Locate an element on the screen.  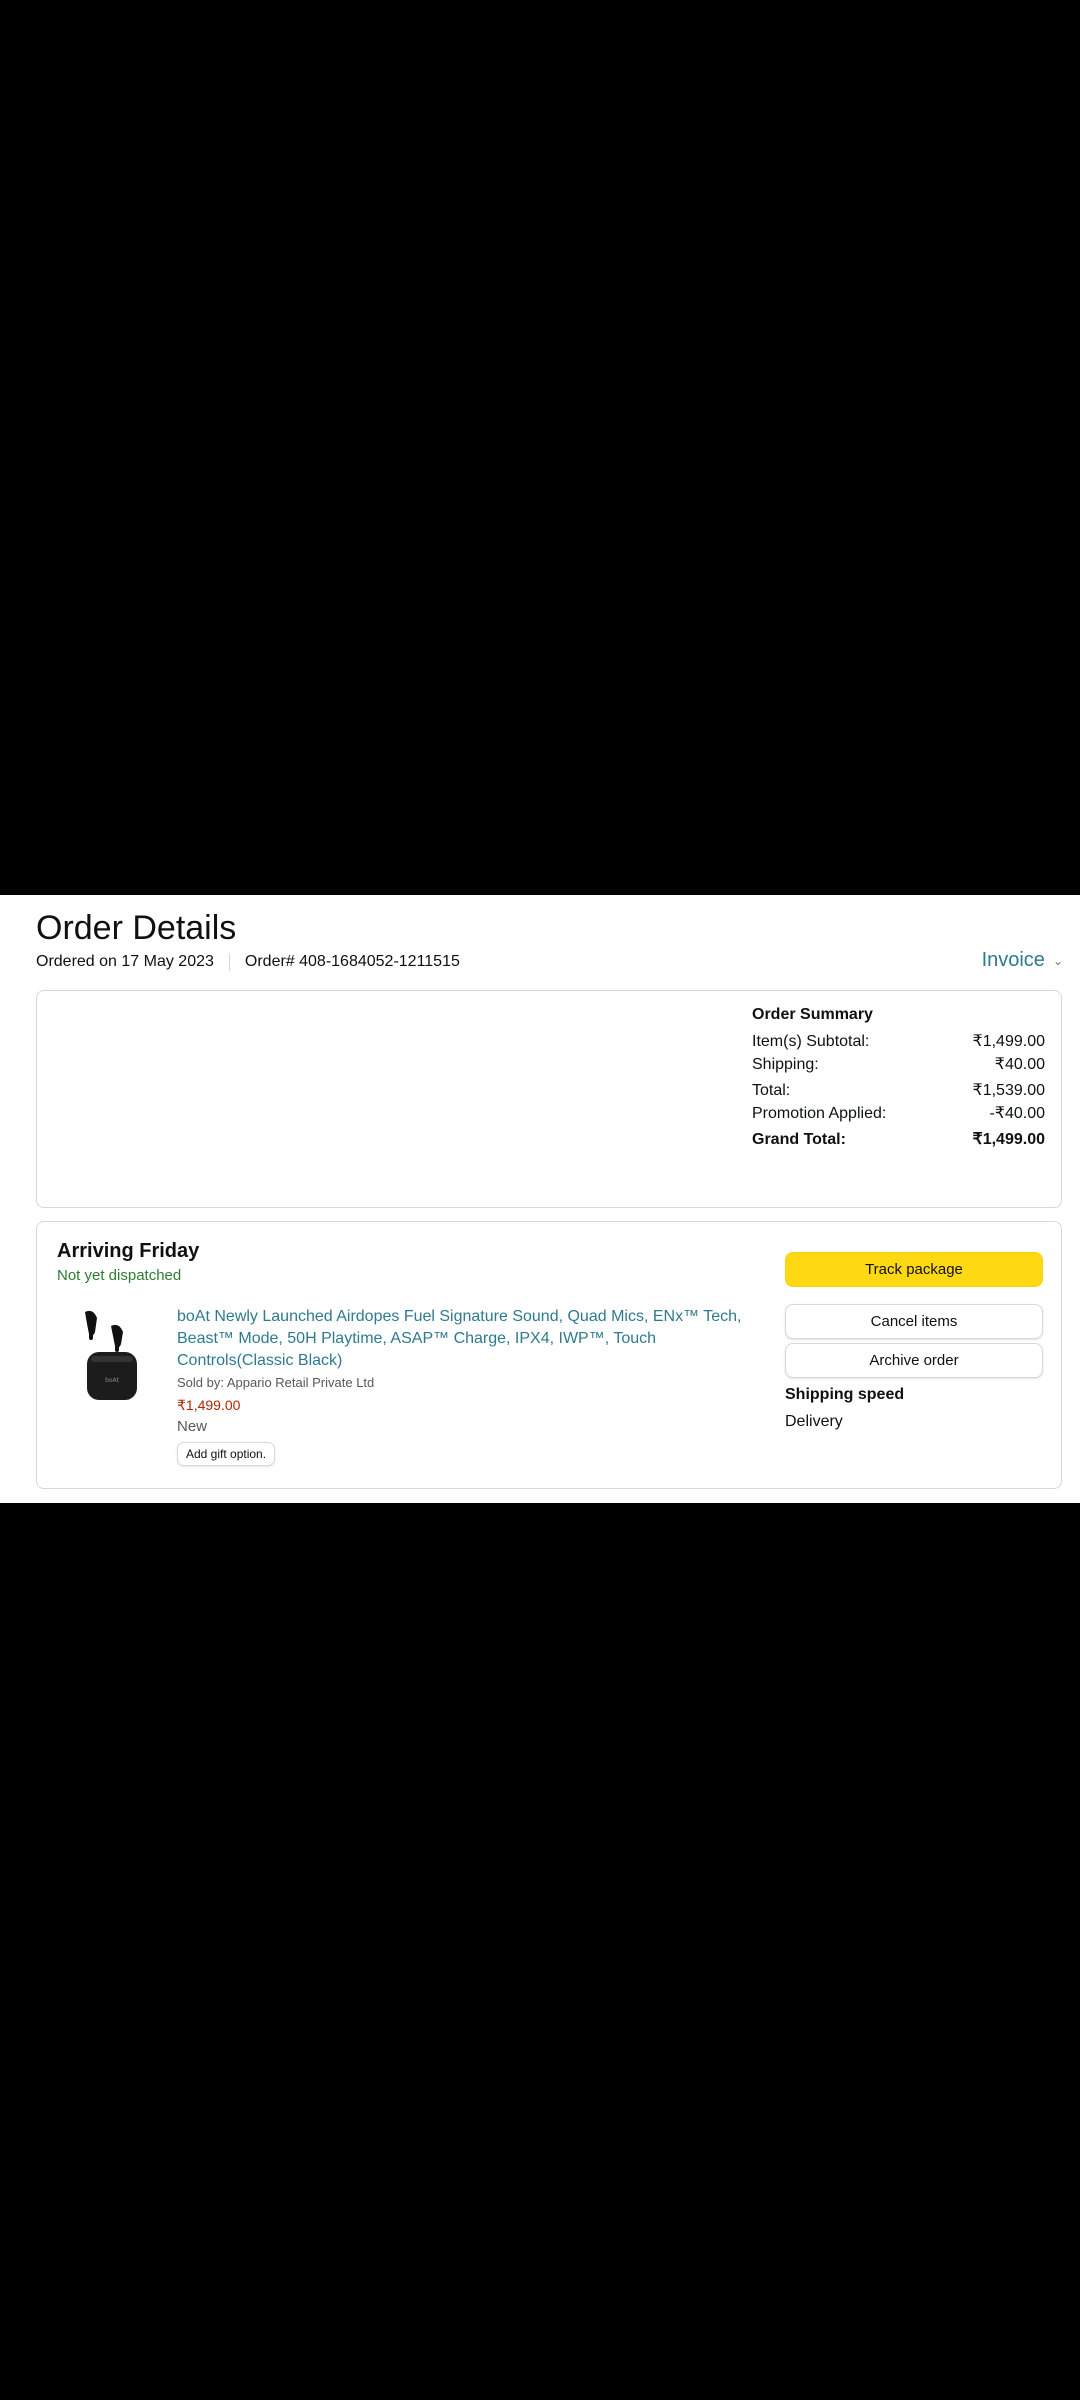
order-summary-heading: Order Summary is located at coordinates (812, 1014).